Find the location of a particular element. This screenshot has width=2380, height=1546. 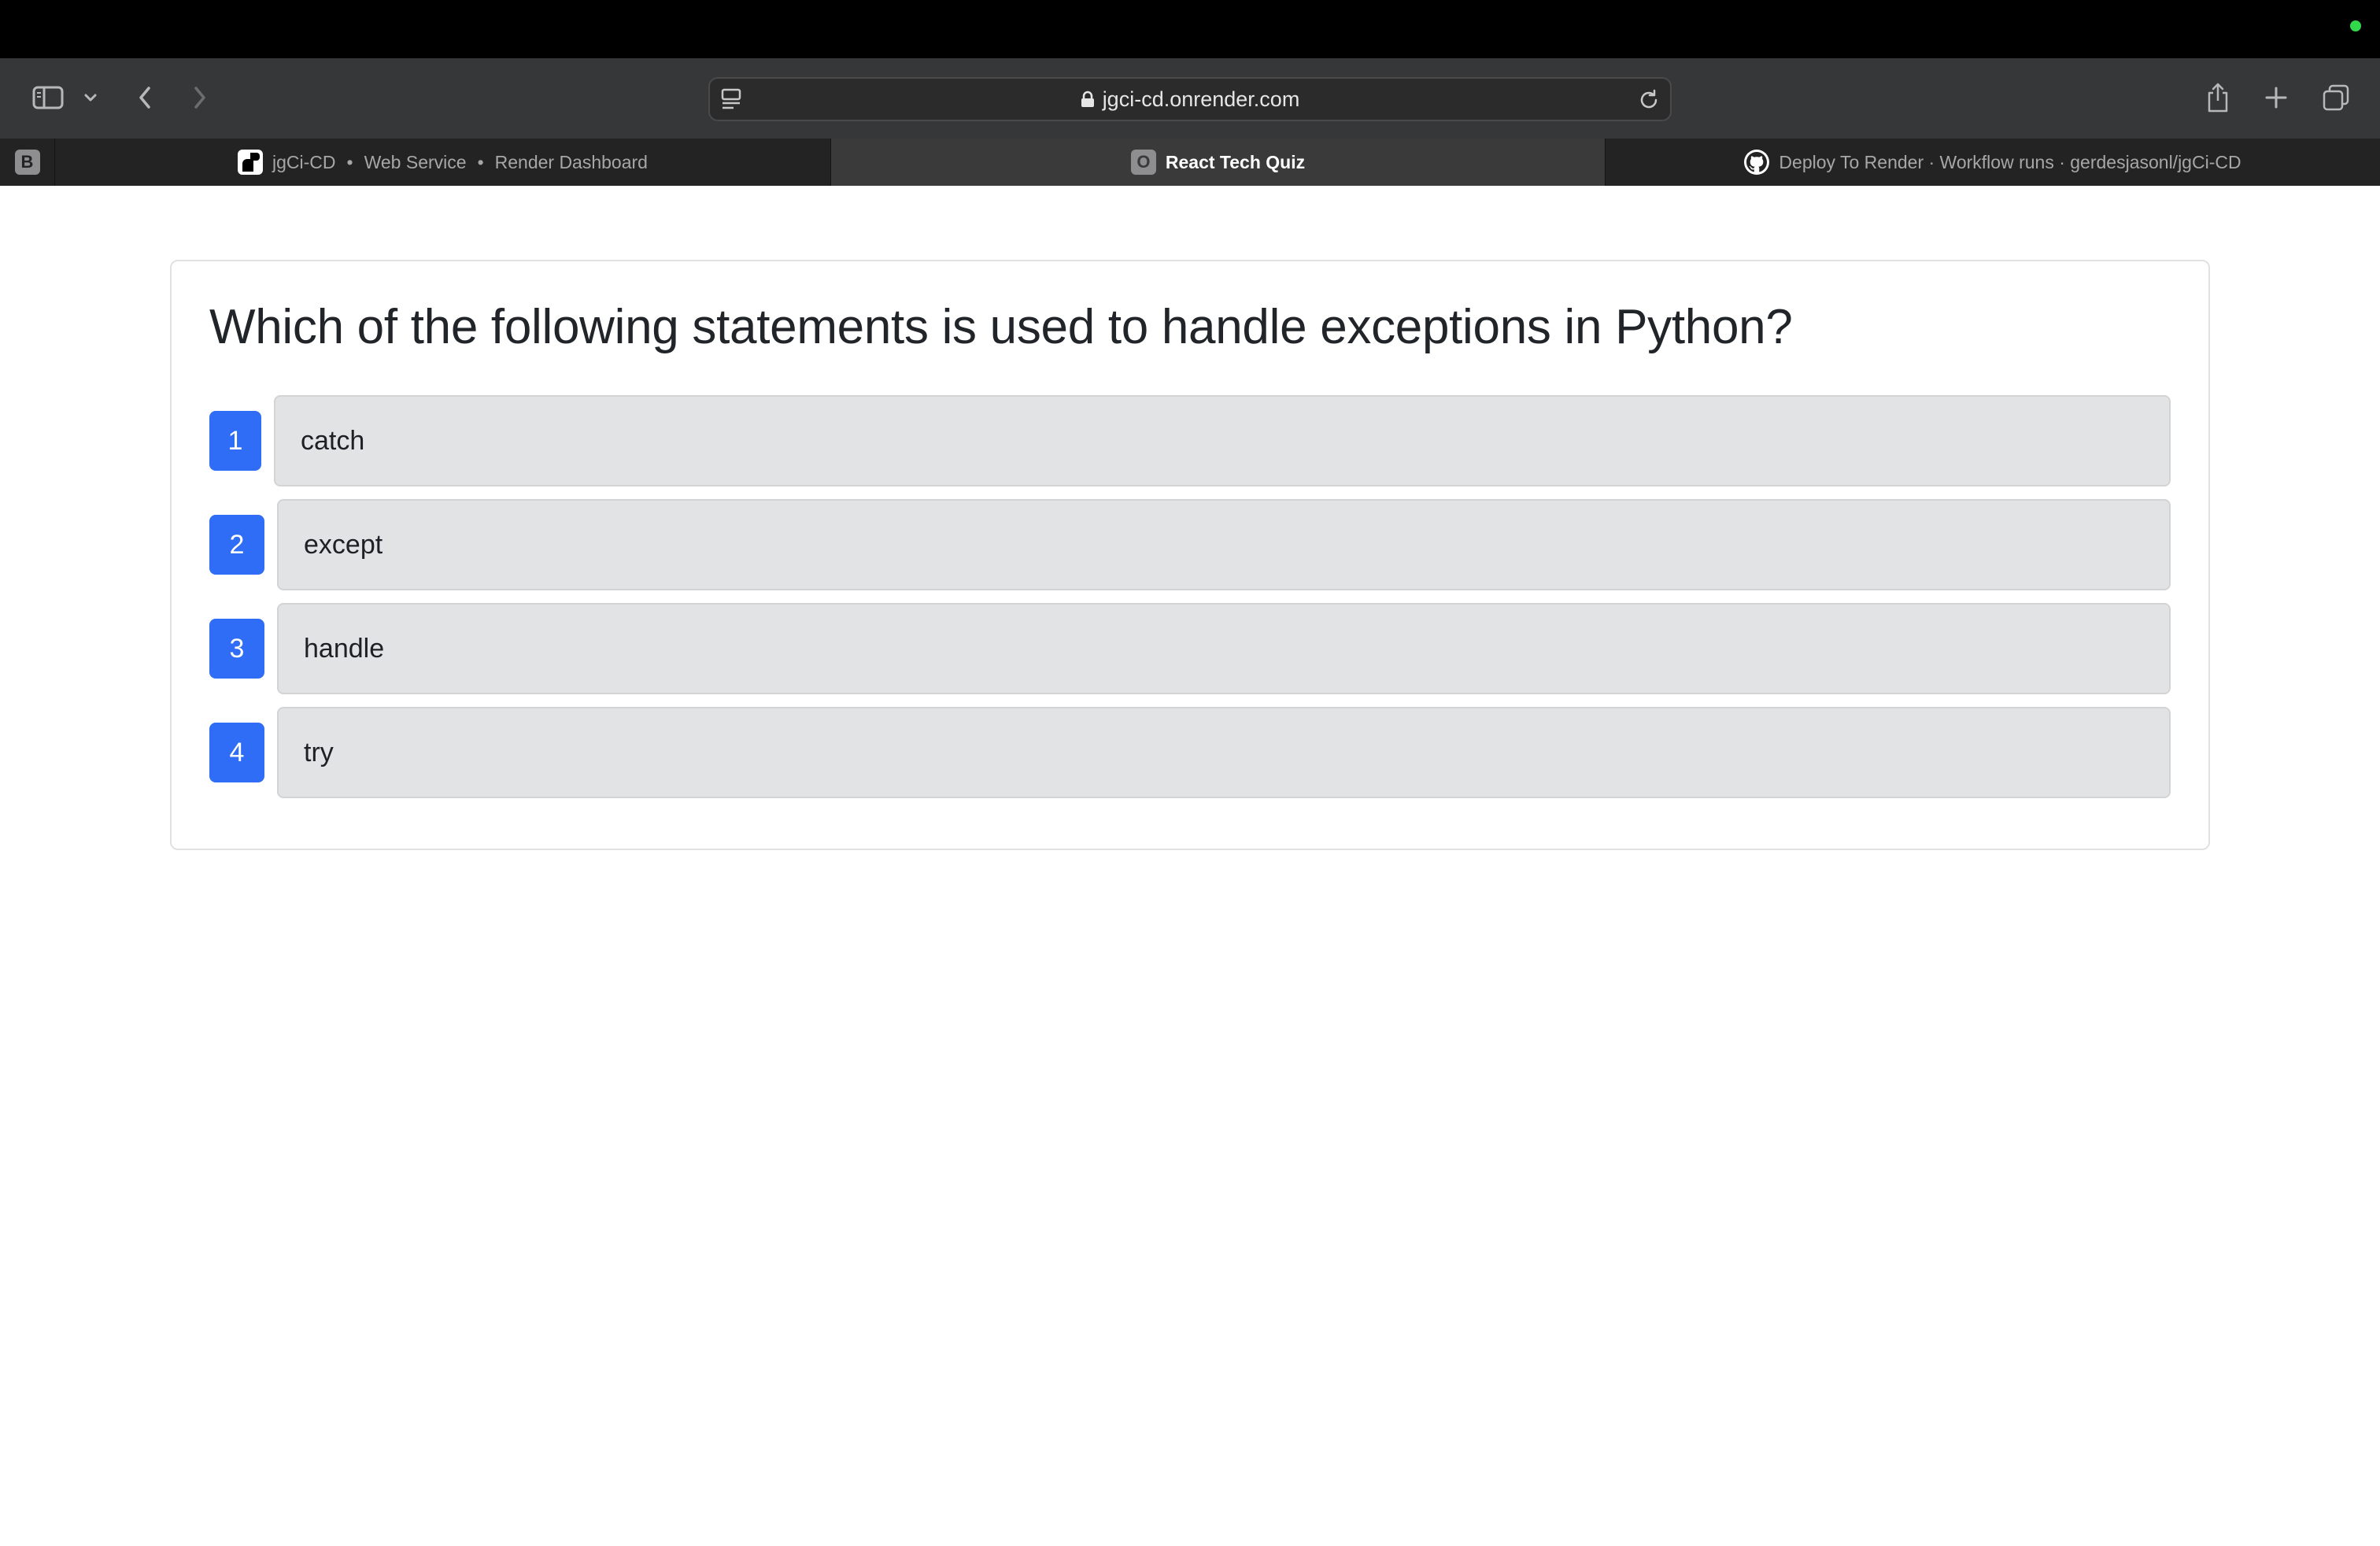

tab-title-part: Web Service is located at coordinates (415, 161).